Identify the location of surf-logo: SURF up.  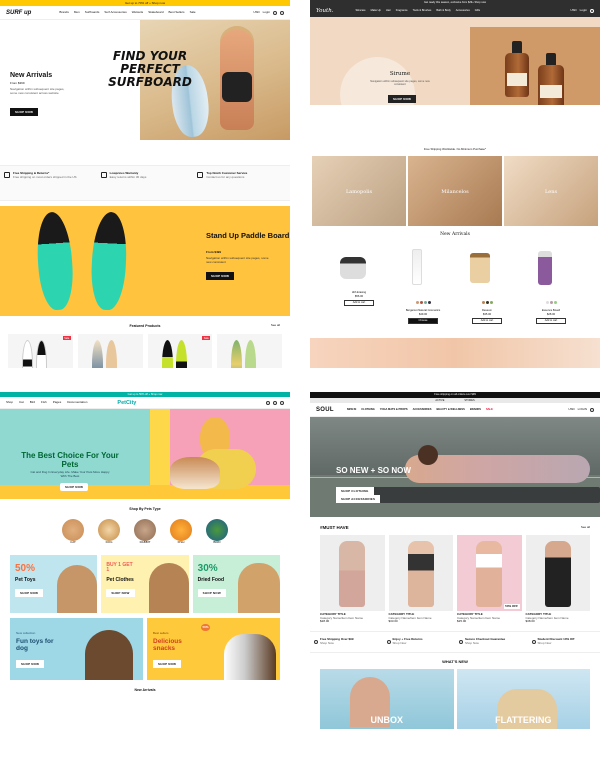
(18, 13).